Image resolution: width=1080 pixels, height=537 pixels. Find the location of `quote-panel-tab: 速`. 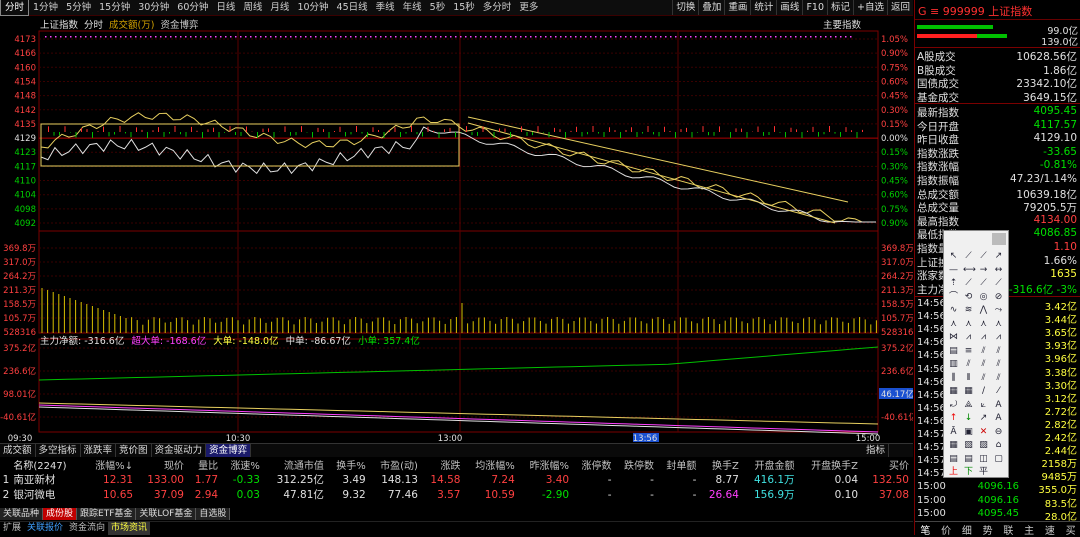

quote-panel-tab: 速 is located at coordinates (1050, 529).